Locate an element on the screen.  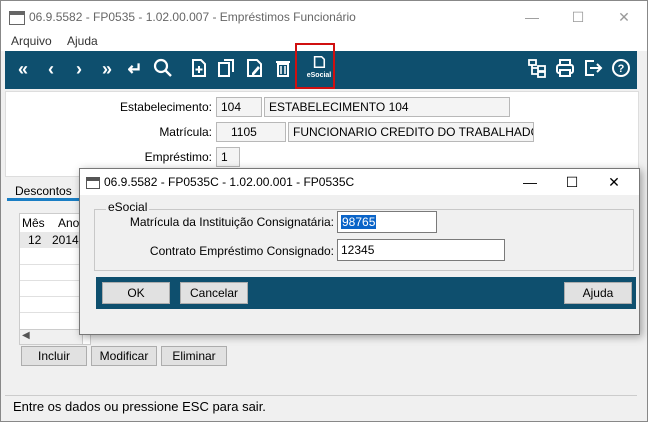
close-button: ✕ is located at coordinates (624, 17).